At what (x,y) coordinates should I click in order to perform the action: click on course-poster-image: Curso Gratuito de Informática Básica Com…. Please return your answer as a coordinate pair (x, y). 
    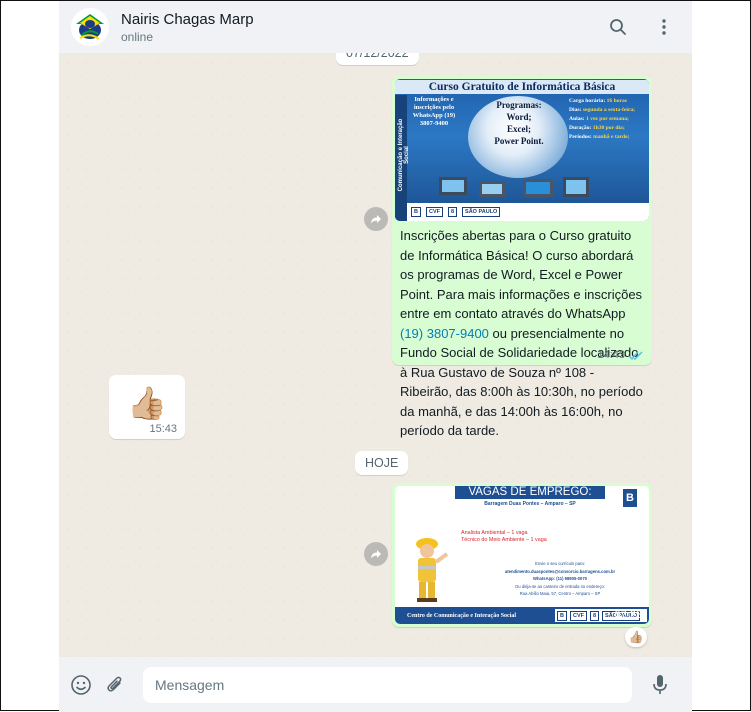
    Looking at the image, I should click on (522, 150).